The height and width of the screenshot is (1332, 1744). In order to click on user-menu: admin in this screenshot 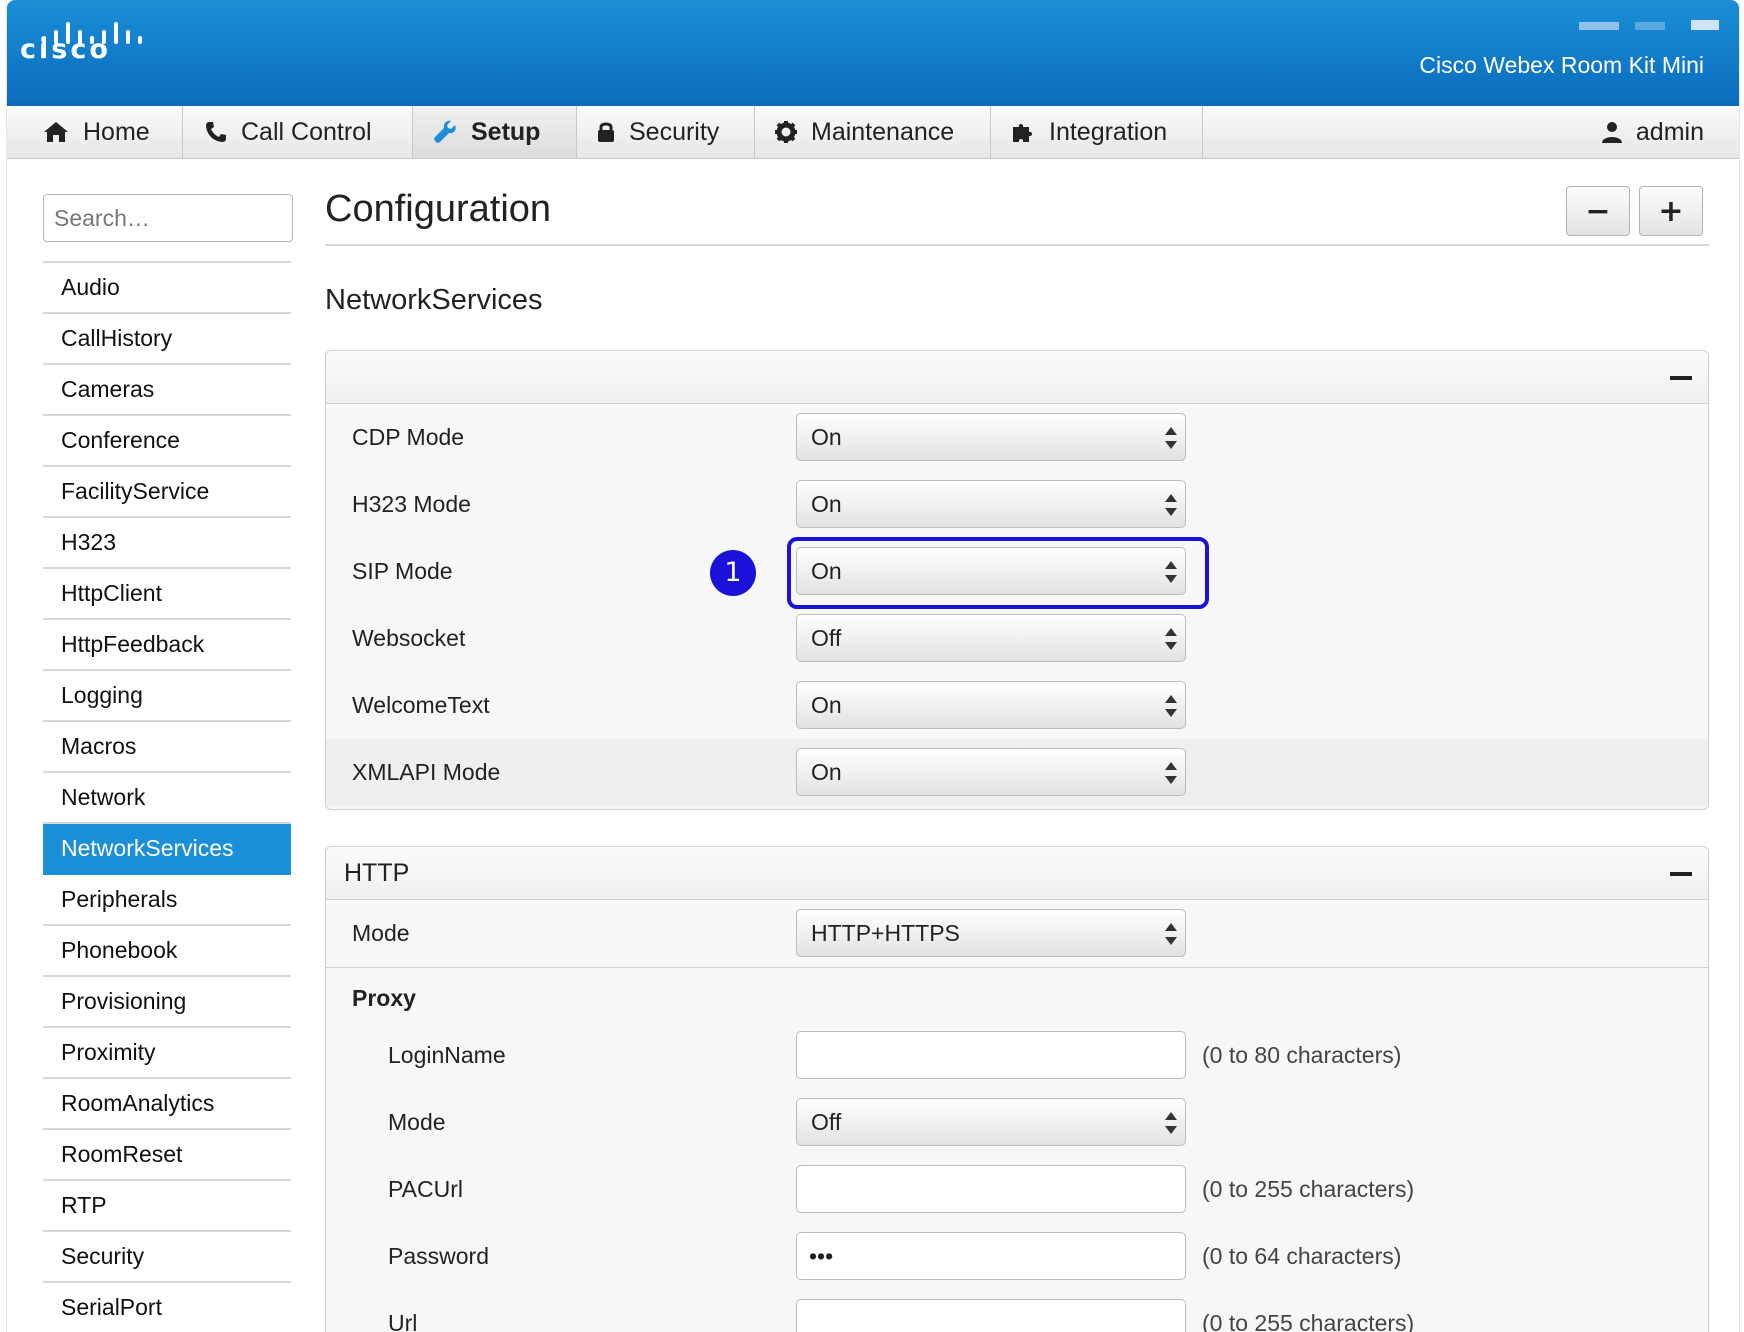, I will do `click(1652, 132)`.